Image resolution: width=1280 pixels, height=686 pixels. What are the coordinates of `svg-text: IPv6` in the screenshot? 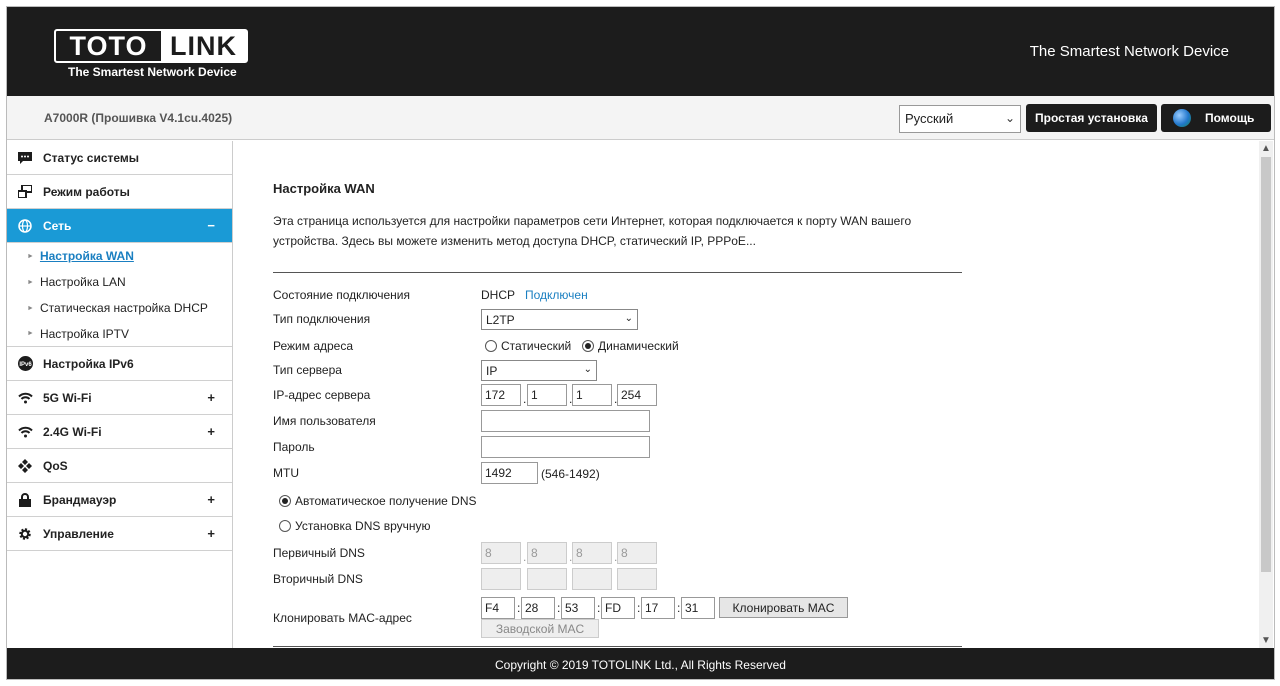 It's located at (25, 365).